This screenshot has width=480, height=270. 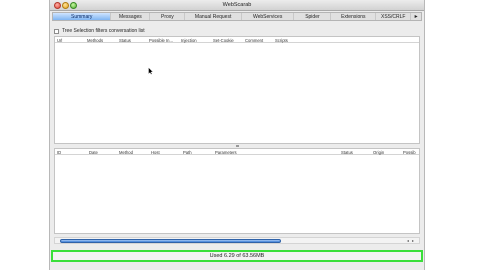 I want to click on memory-usage-text: Used 6.29 of 63.56MB, so click(x=237, y=256).